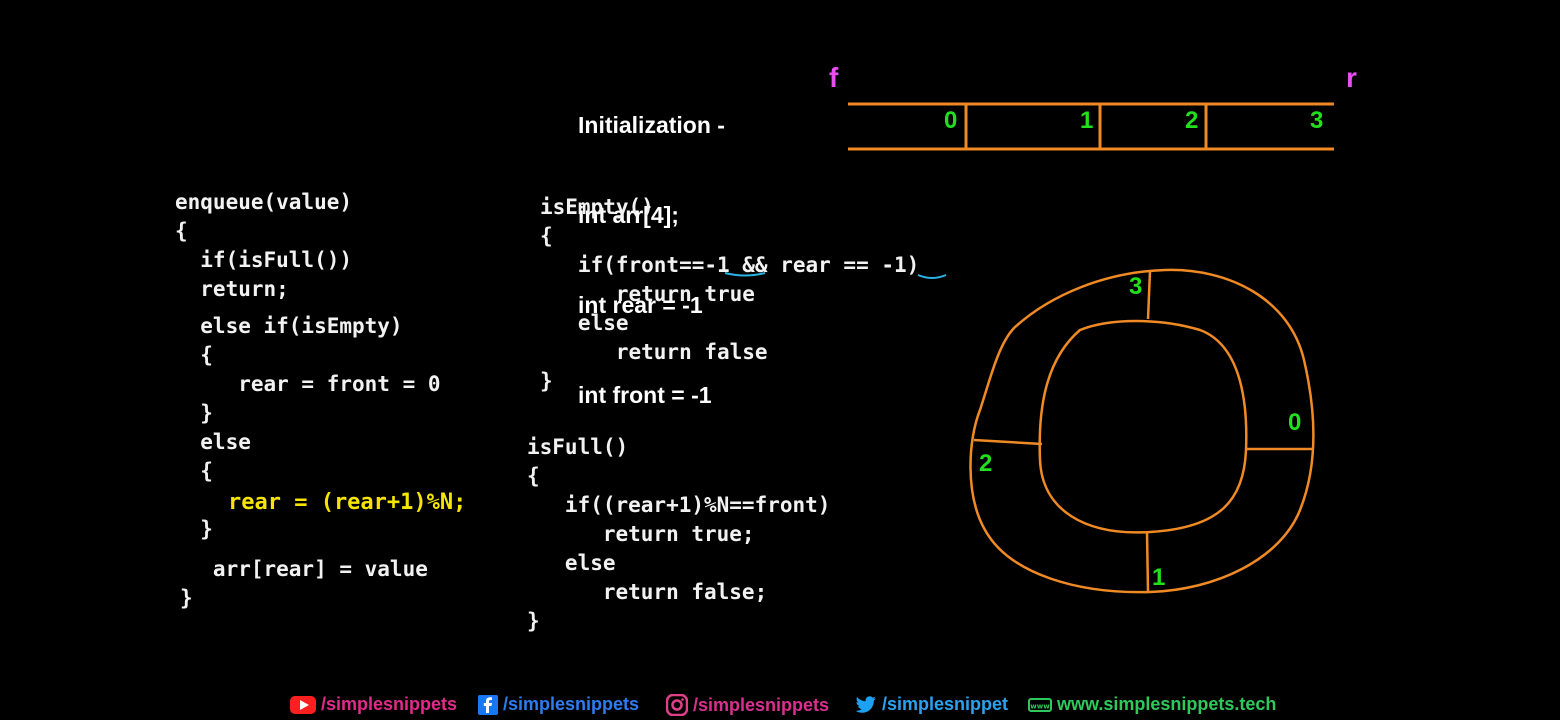  Describe the element at coordinates (1192, 120) in the screenshot. I see `array-index-label: 2` at that location.